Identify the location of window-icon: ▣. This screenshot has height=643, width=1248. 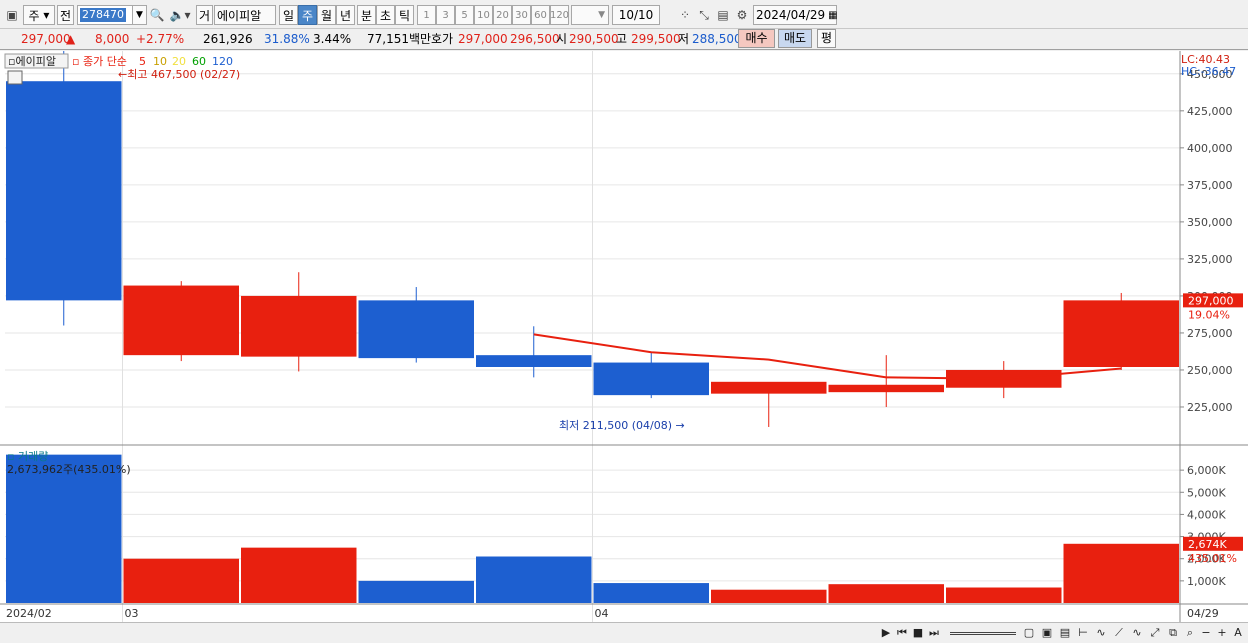
(12, 15).